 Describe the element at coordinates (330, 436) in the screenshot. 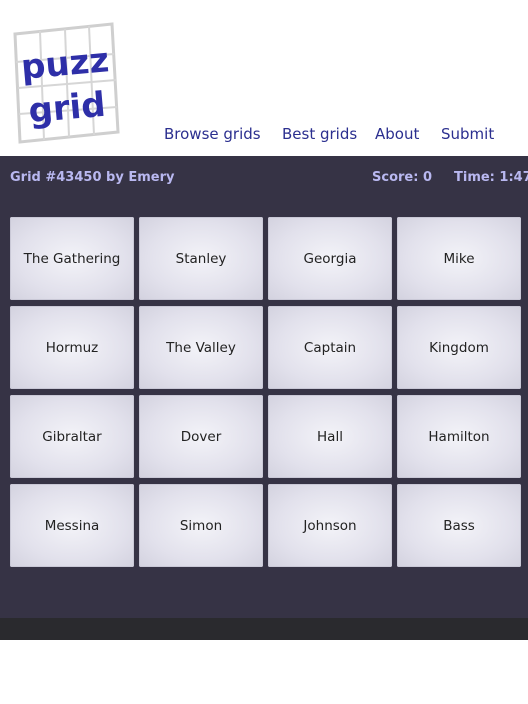

I see `grid-tile: Hall` at that location.